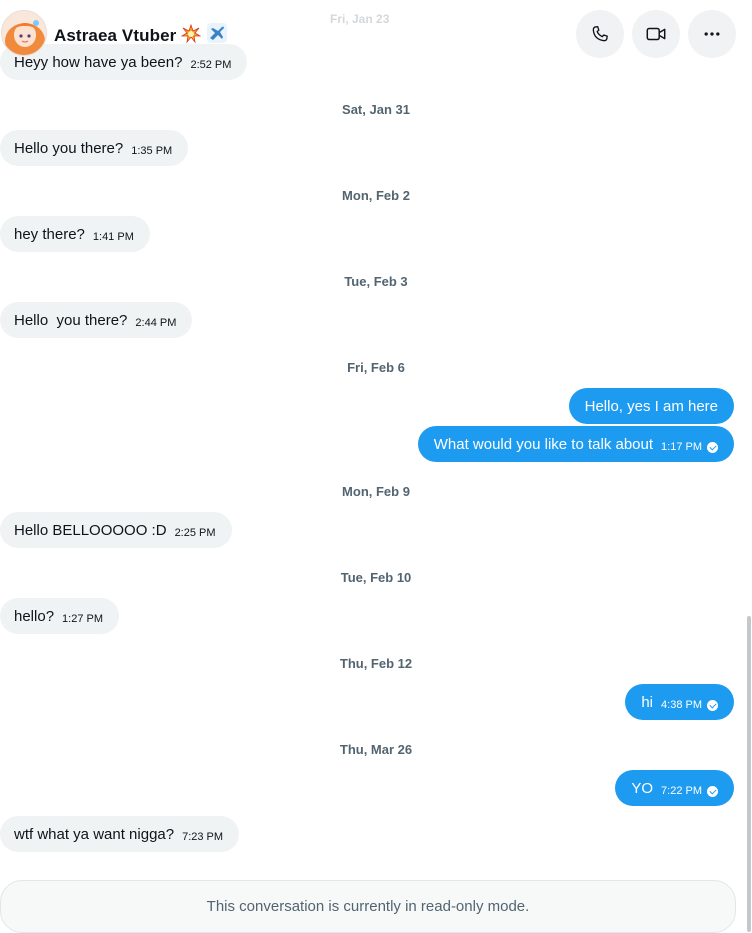 The height and width of the screenshot is (933, 752). I want to click on message-time: 1:27 PM, so click(83, 619).